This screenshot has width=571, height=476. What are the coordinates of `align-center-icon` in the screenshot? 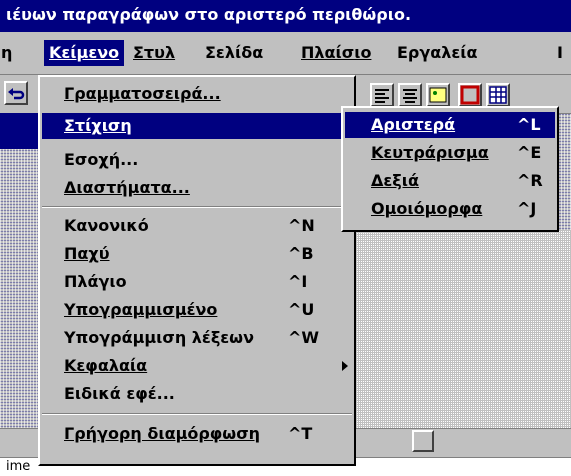 It's located at (410, 96).